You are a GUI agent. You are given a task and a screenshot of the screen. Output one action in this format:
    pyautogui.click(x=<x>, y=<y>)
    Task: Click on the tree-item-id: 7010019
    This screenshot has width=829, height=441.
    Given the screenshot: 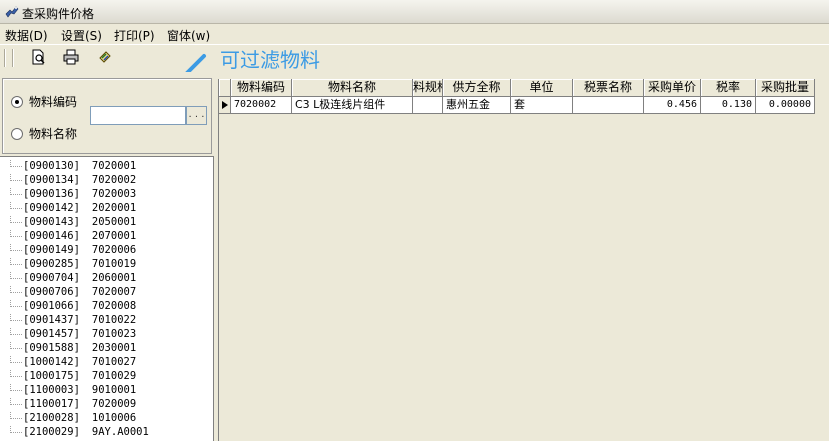 What is the action you would take?
    pyautogui.click(x=114, y=264)
    